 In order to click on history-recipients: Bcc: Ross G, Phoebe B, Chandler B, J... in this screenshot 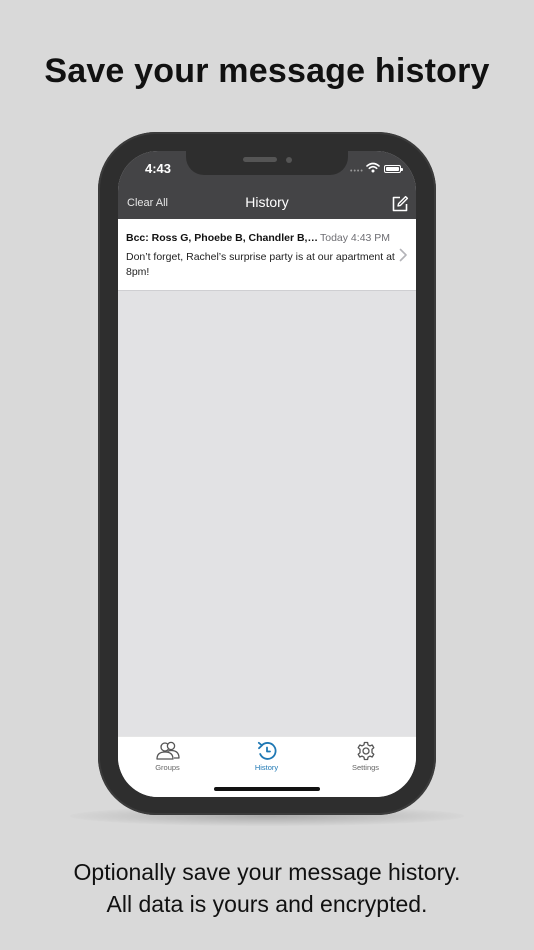, I will do `click(223, 238)`.